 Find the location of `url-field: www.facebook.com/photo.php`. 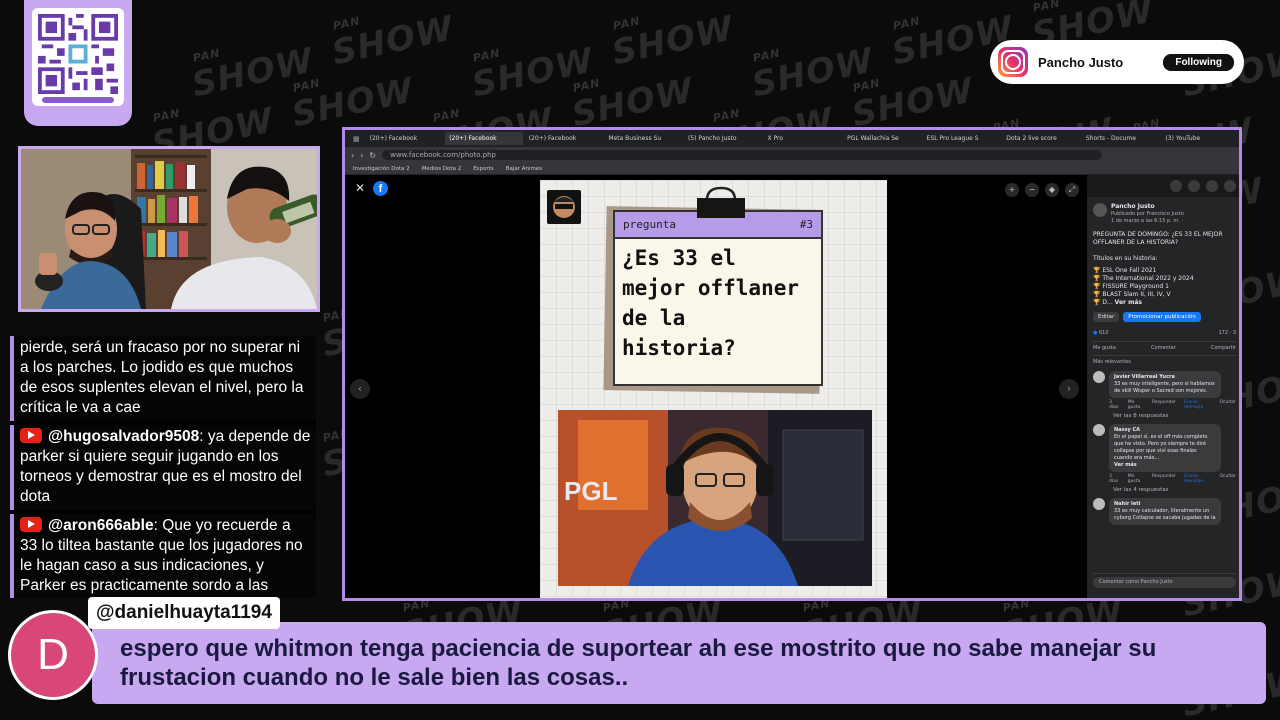

url-field: www.facebook.com/photo.php is located at coordinates (742, 155).